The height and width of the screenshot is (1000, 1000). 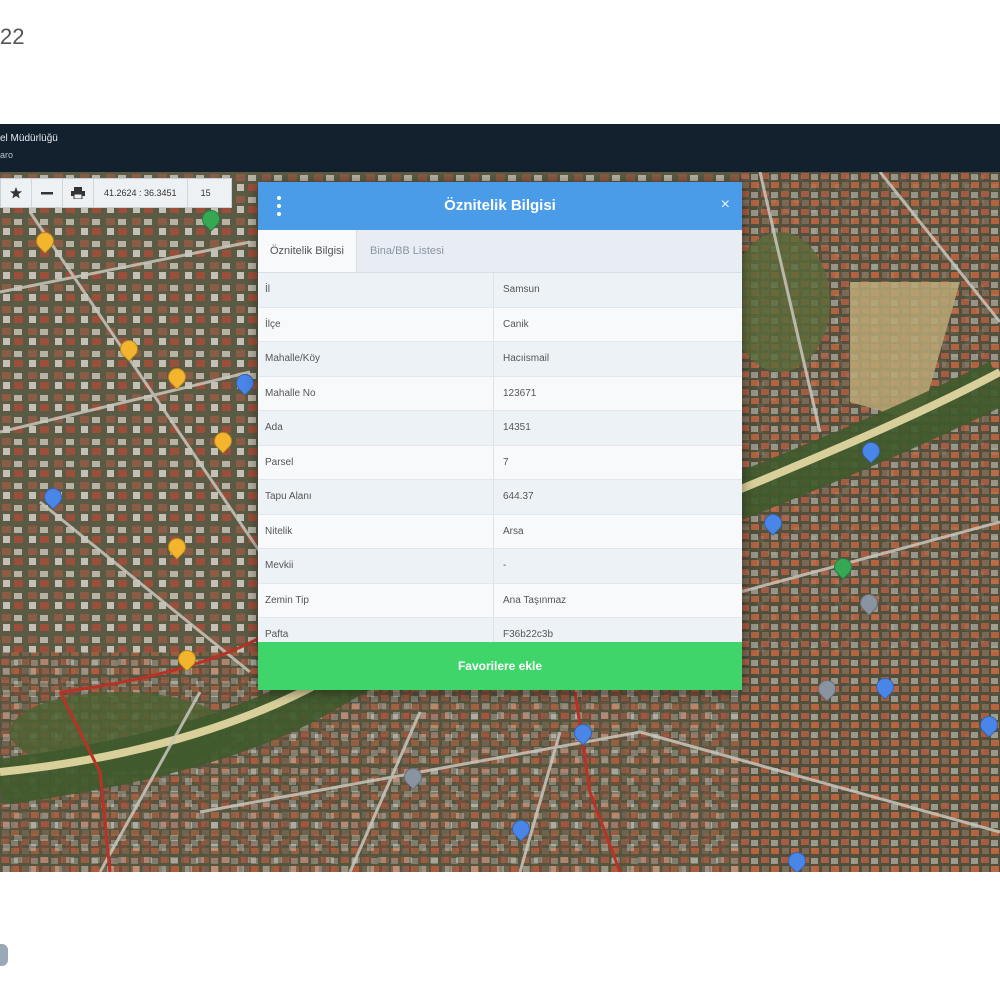 I want to click on star-icon, so click(x=16, y=193).